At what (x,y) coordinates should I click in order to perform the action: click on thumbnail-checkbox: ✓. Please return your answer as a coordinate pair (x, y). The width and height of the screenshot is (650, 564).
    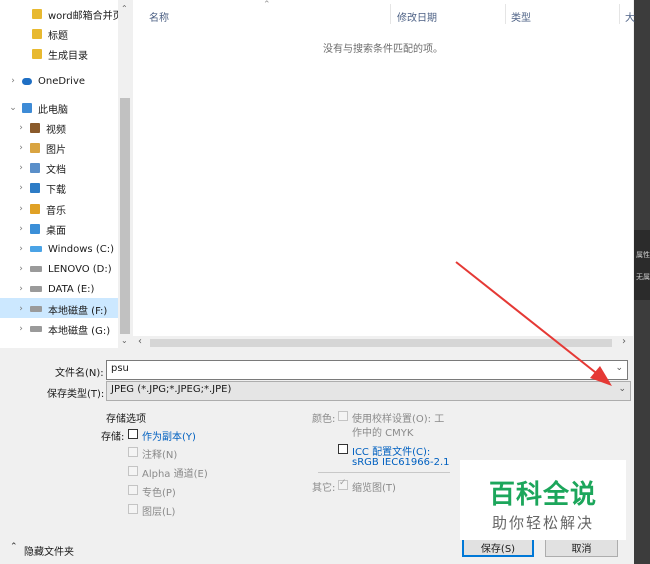
    Looking at the image, I should click on (343, 484).